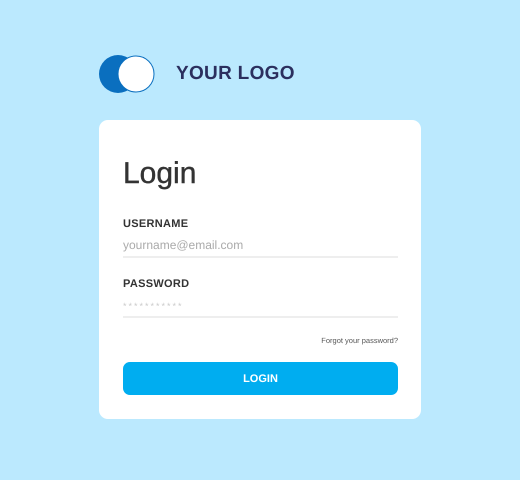 The width and height of the screenshot is (520, 480). What do you see at coordinates (160, 174) in the screenshot?
I see `login-title: Login` at bounding box center [160, 174].